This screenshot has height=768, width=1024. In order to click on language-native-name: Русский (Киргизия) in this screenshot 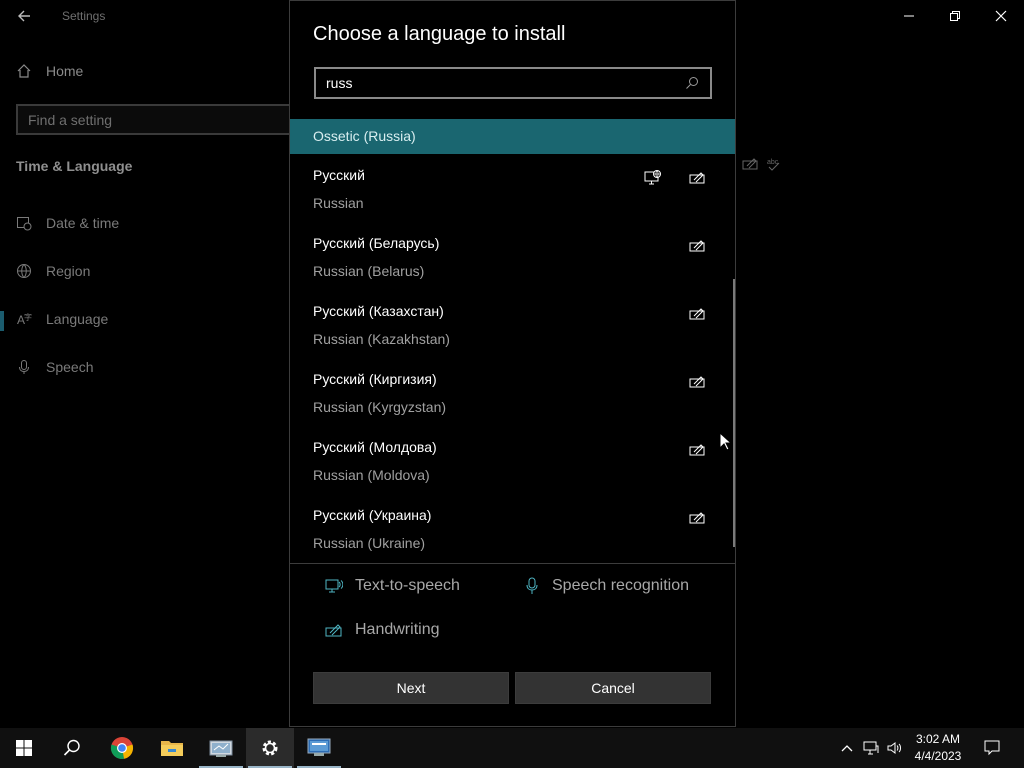, I will do `click(375, 379)`.